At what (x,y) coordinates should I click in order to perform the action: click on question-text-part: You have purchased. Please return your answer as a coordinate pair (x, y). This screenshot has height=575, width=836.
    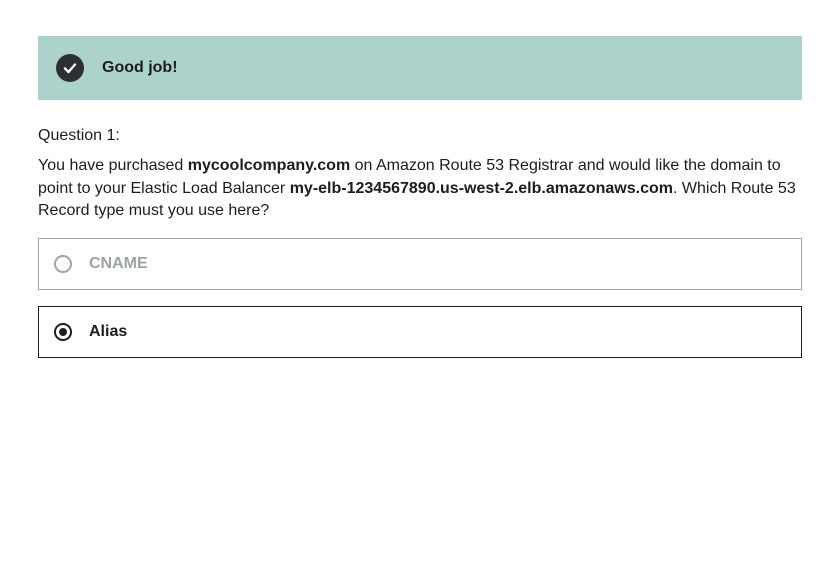
    Looking at the image, I should click on (113, 165).